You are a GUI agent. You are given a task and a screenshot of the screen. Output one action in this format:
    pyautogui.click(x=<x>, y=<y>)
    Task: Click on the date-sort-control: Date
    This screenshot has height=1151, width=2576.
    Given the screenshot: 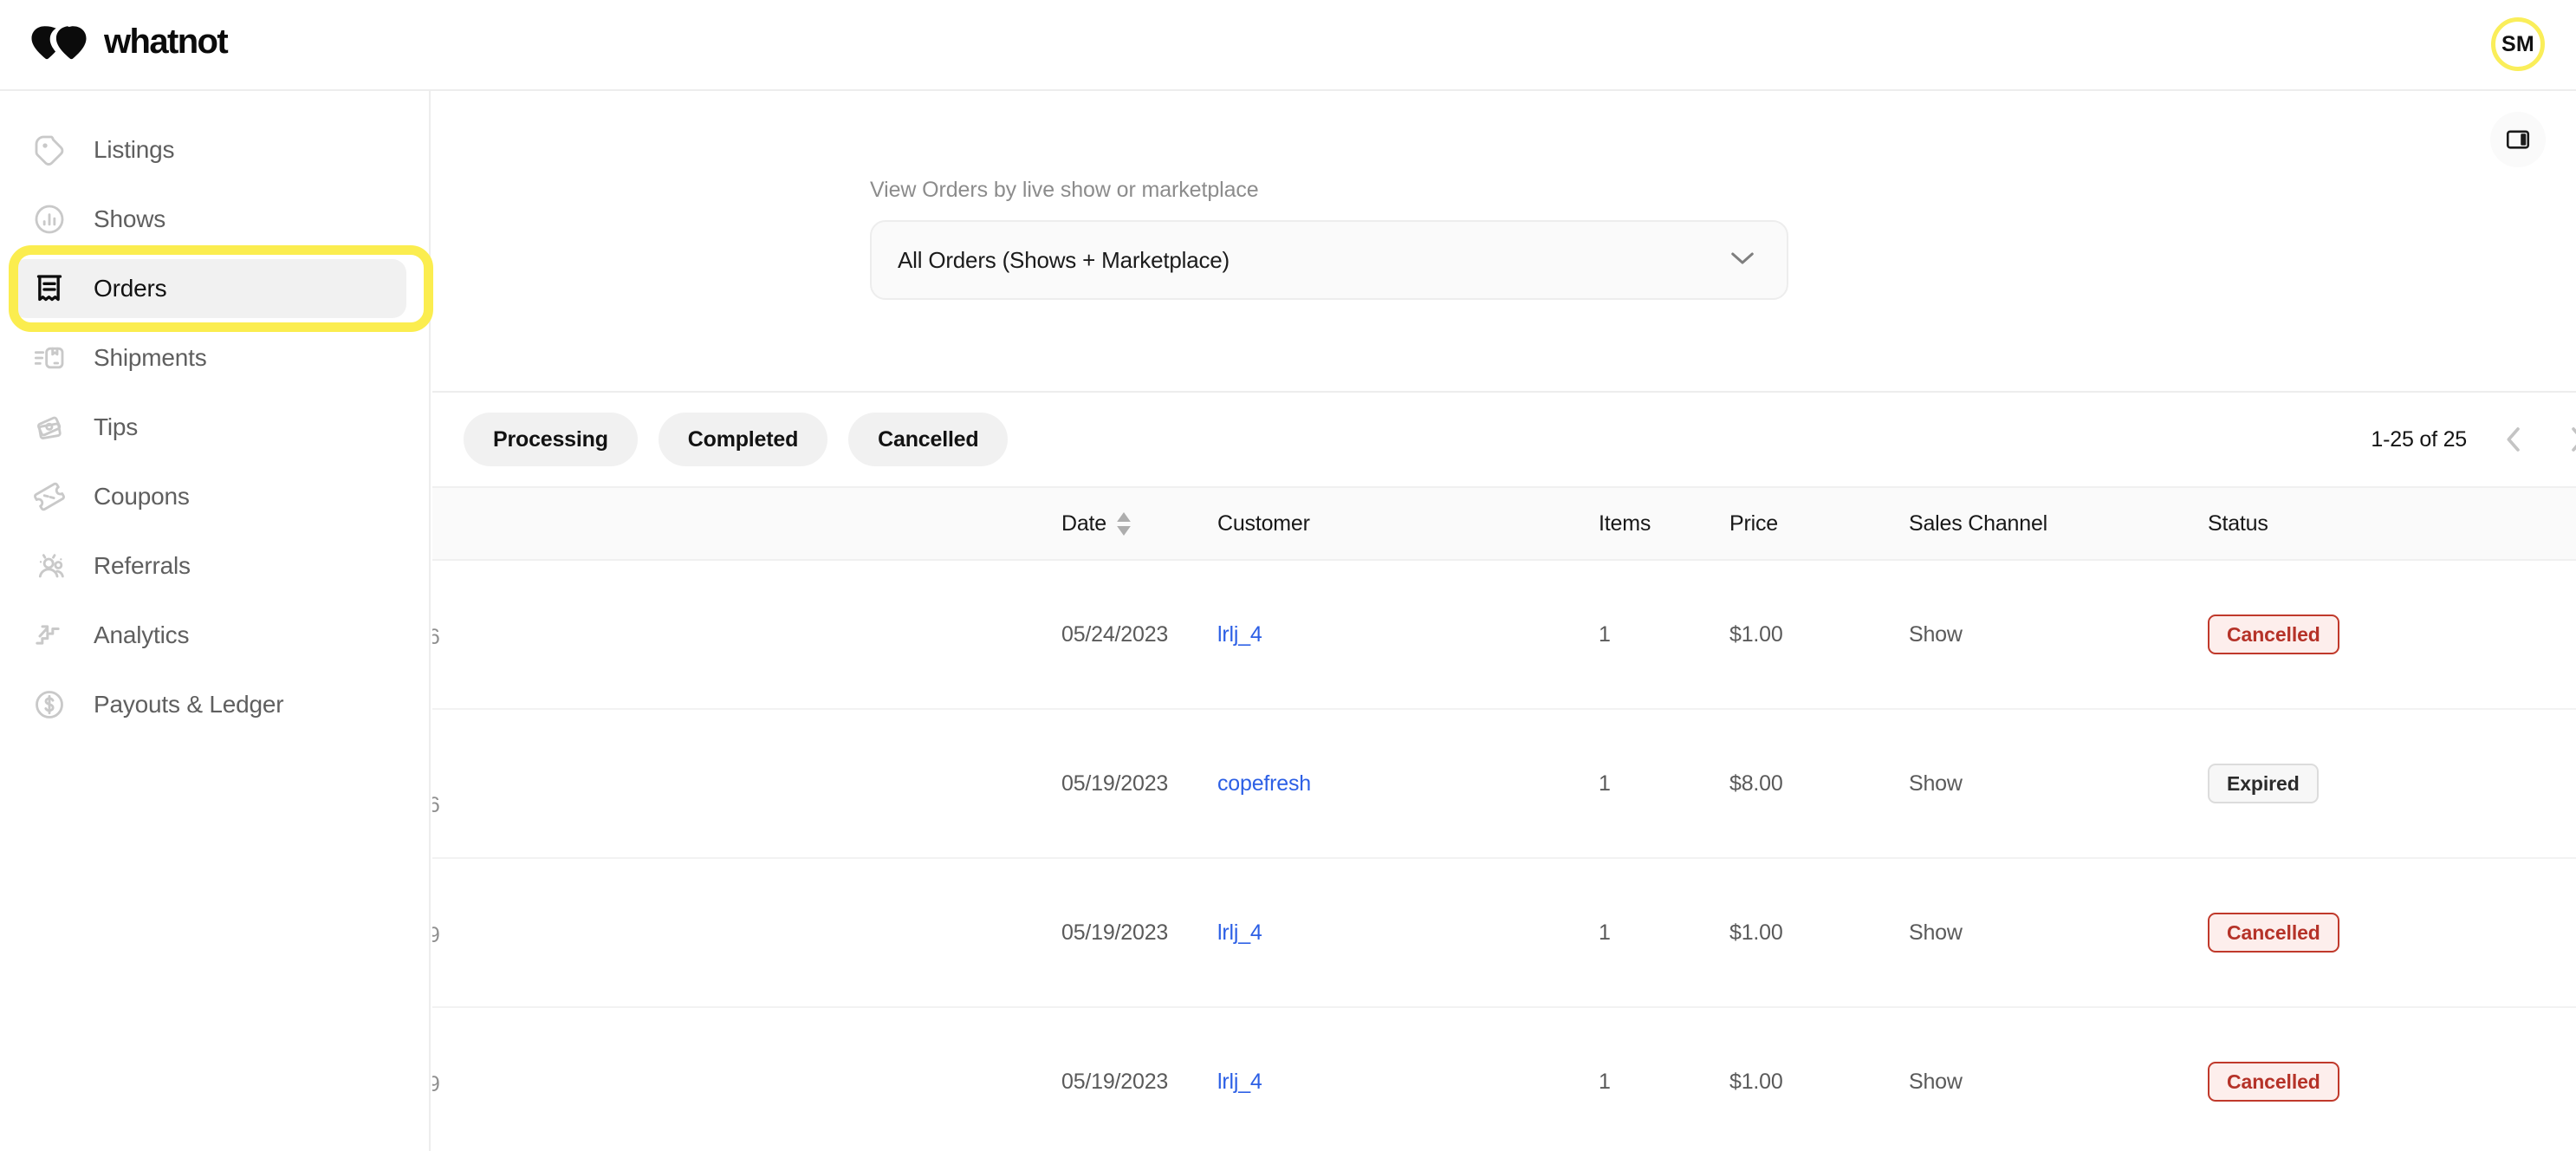 What is the action you would take?
    pyautogui.click(x=1096, y=523)
    